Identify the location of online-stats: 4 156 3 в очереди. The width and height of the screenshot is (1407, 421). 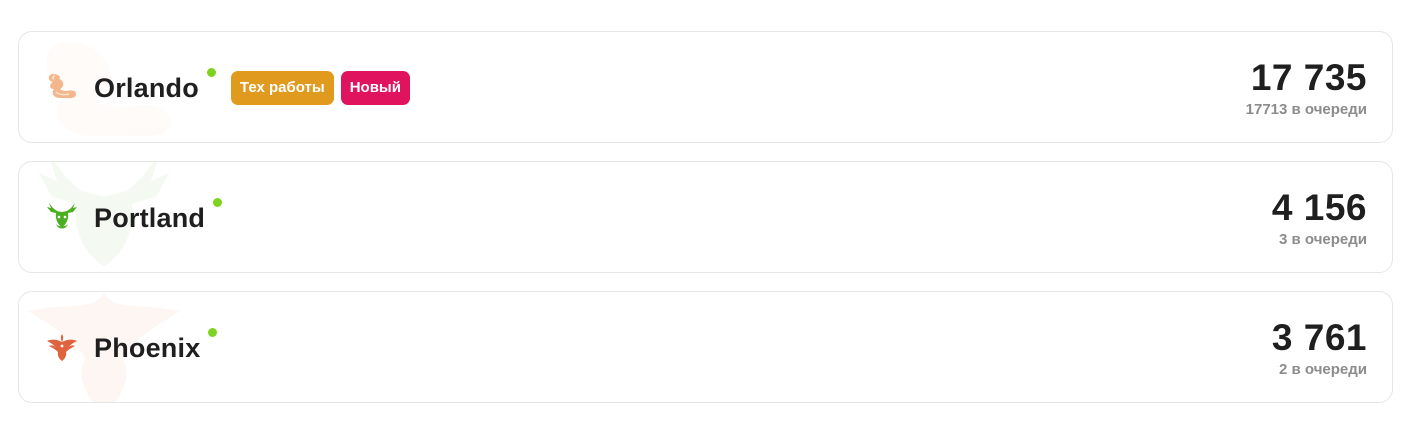
(1319, 218).